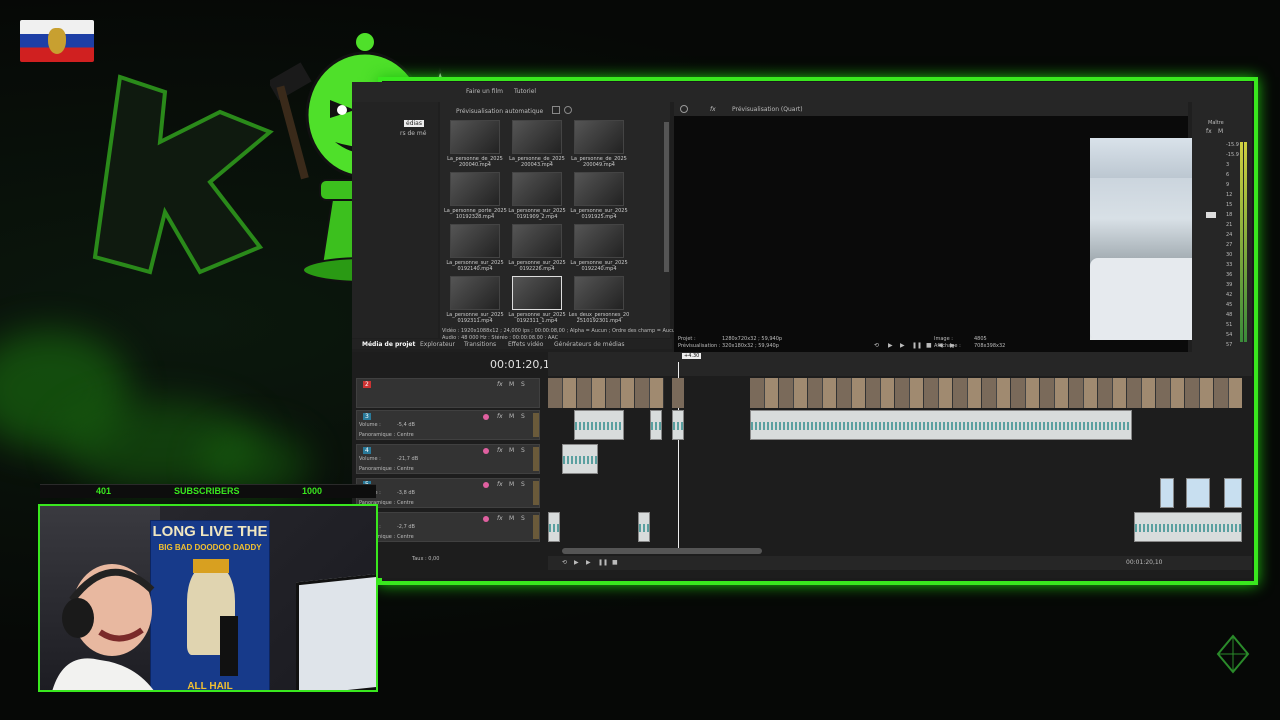 The height and width of the screenshot is (720, 1280). I want to click on media-filename: La_personne_porte_2025 10192328.mp4, so click(475, 214).